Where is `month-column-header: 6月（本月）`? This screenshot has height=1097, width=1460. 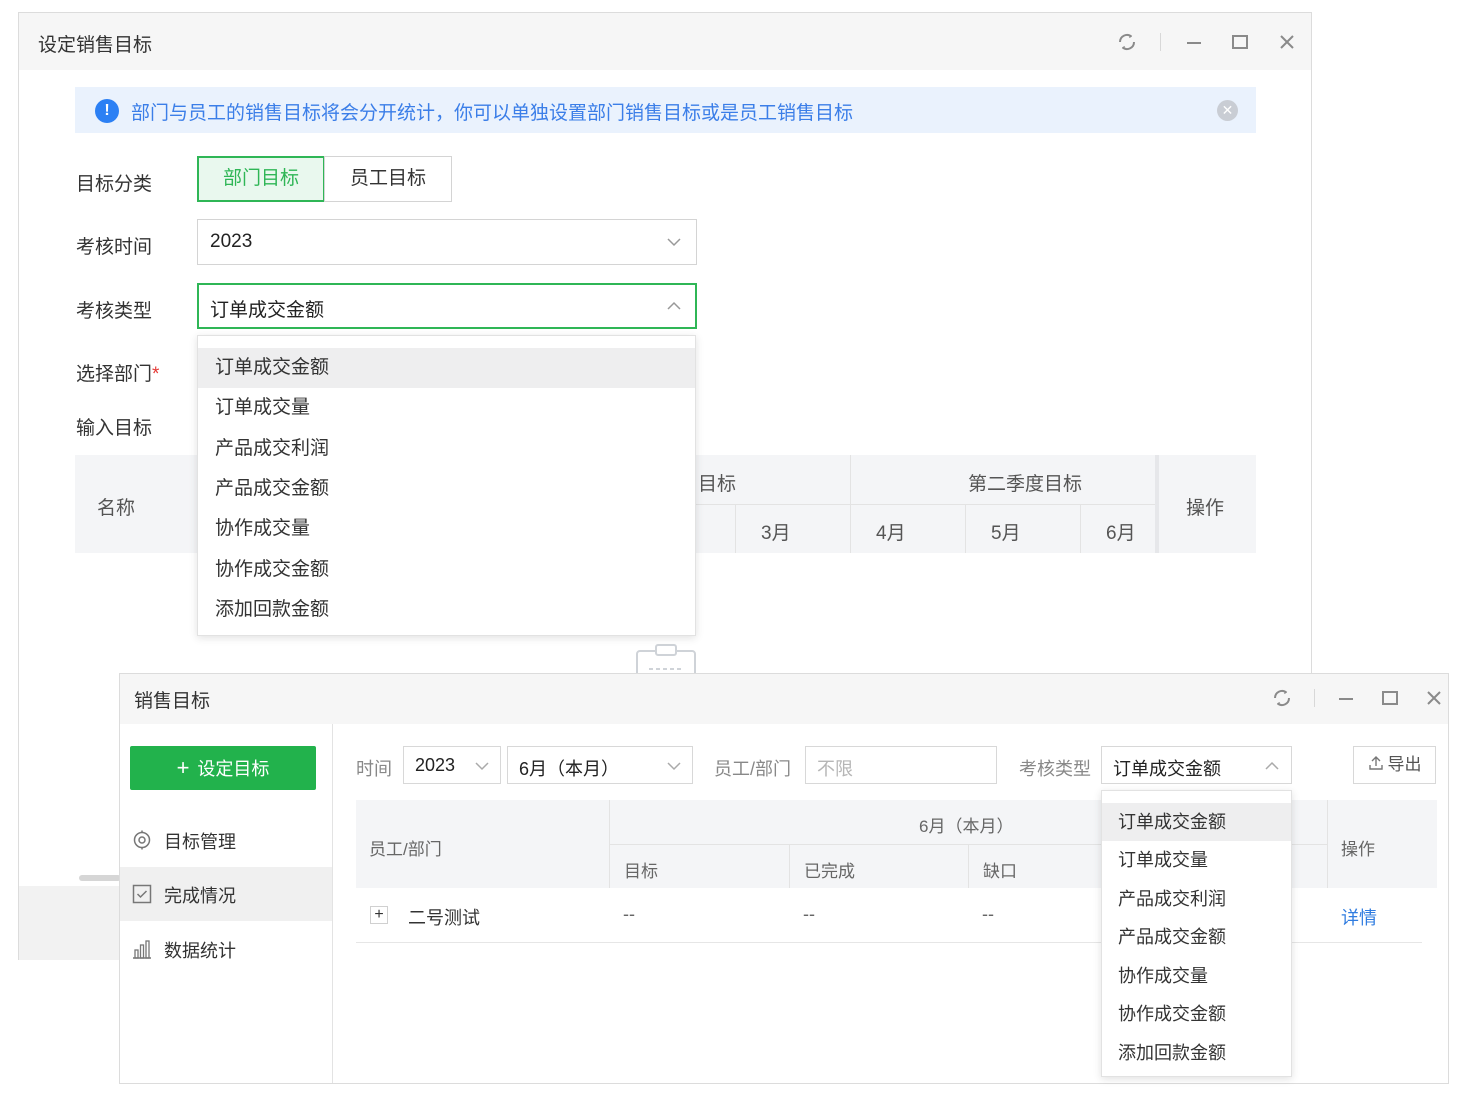
month-column-header: 6月（本月） is located at coordinates (966, 826).